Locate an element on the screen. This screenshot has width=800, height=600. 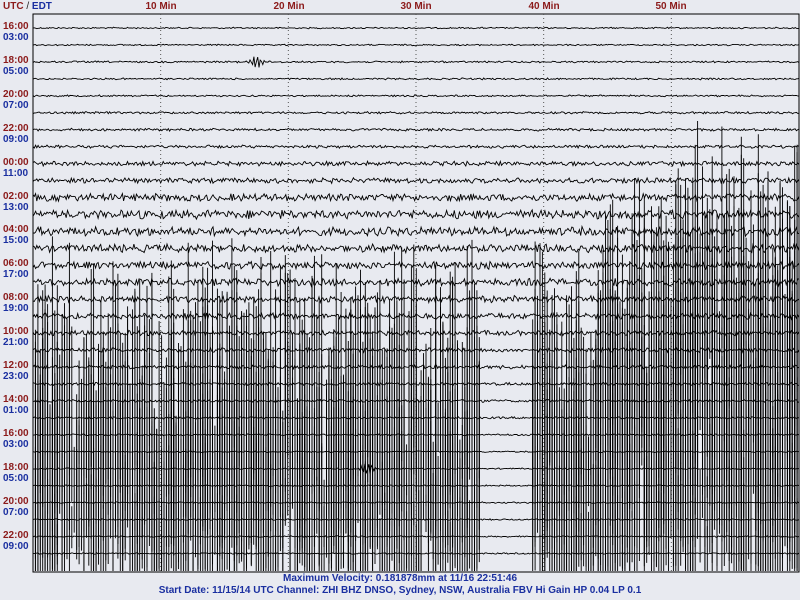
local-hour-label: 15:00 is located at coordinates (16, 241).